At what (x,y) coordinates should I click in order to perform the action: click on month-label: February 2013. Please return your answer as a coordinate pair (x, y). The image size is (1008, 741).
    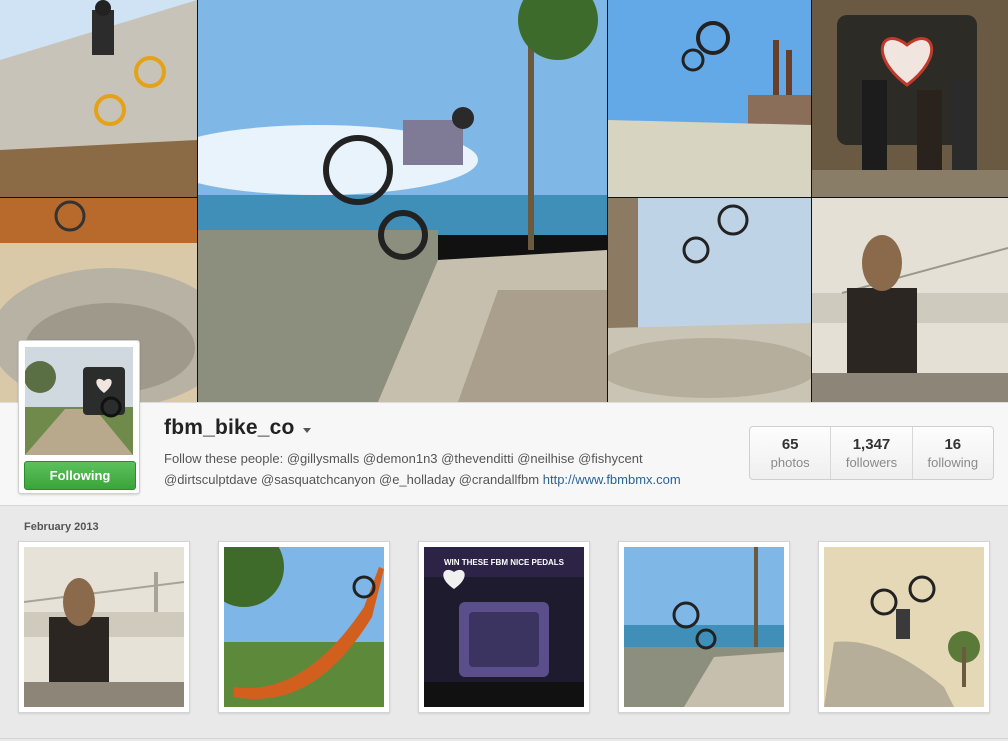
    Looking at the image, I should click on (61, 527).